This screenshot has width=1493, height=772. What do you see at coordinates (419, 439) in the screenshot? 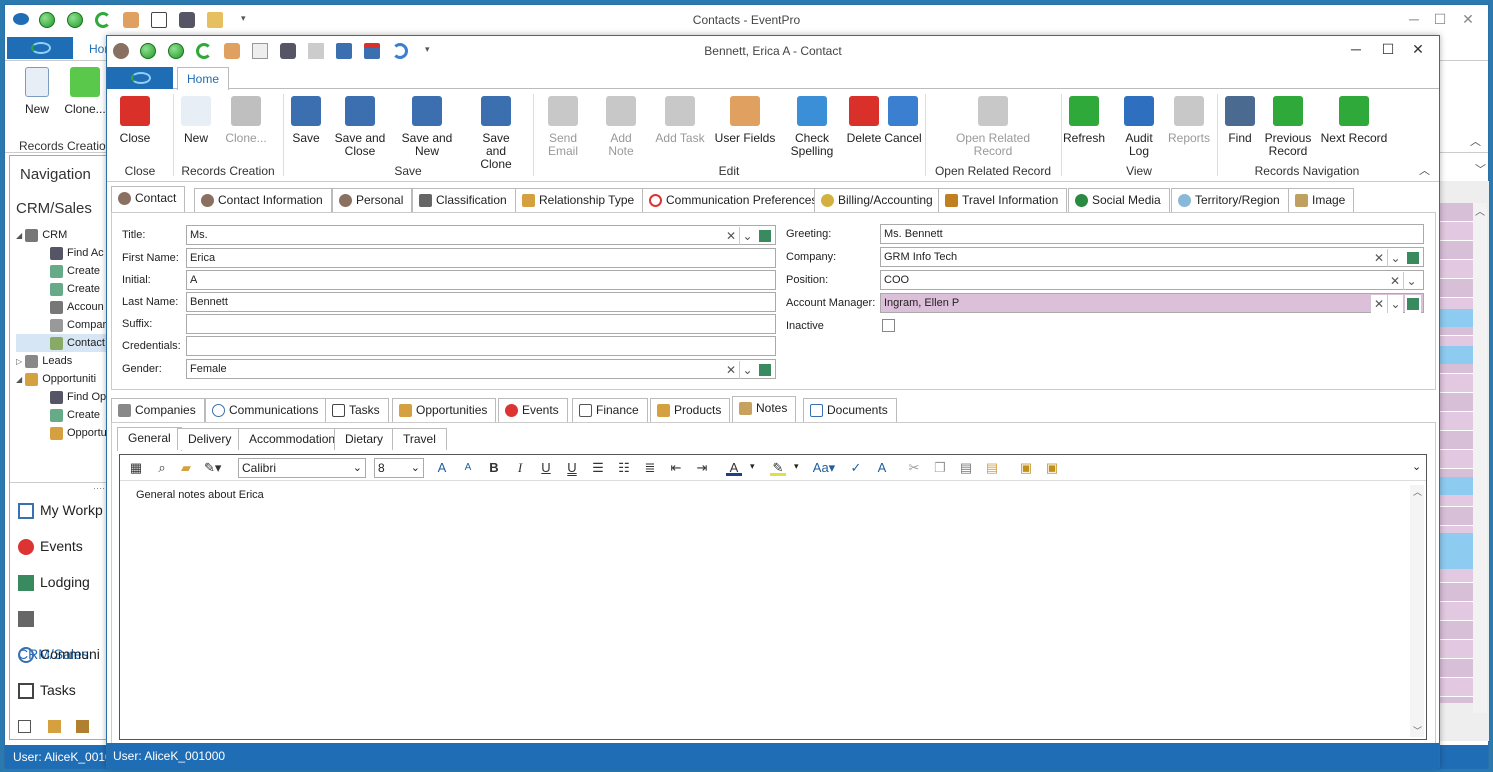
I see `subtab-travel: Travel` at bounding box center [419, 439].